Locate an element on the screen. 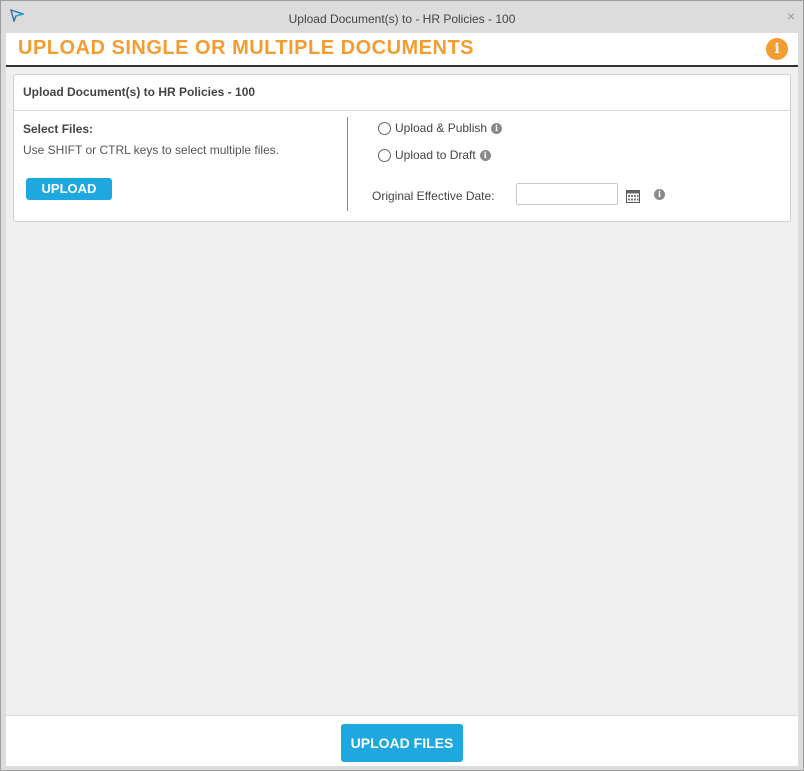 This screenshot has width=804, height=771. upload-publish-info-icon: i is located at coordinates (497, 128).